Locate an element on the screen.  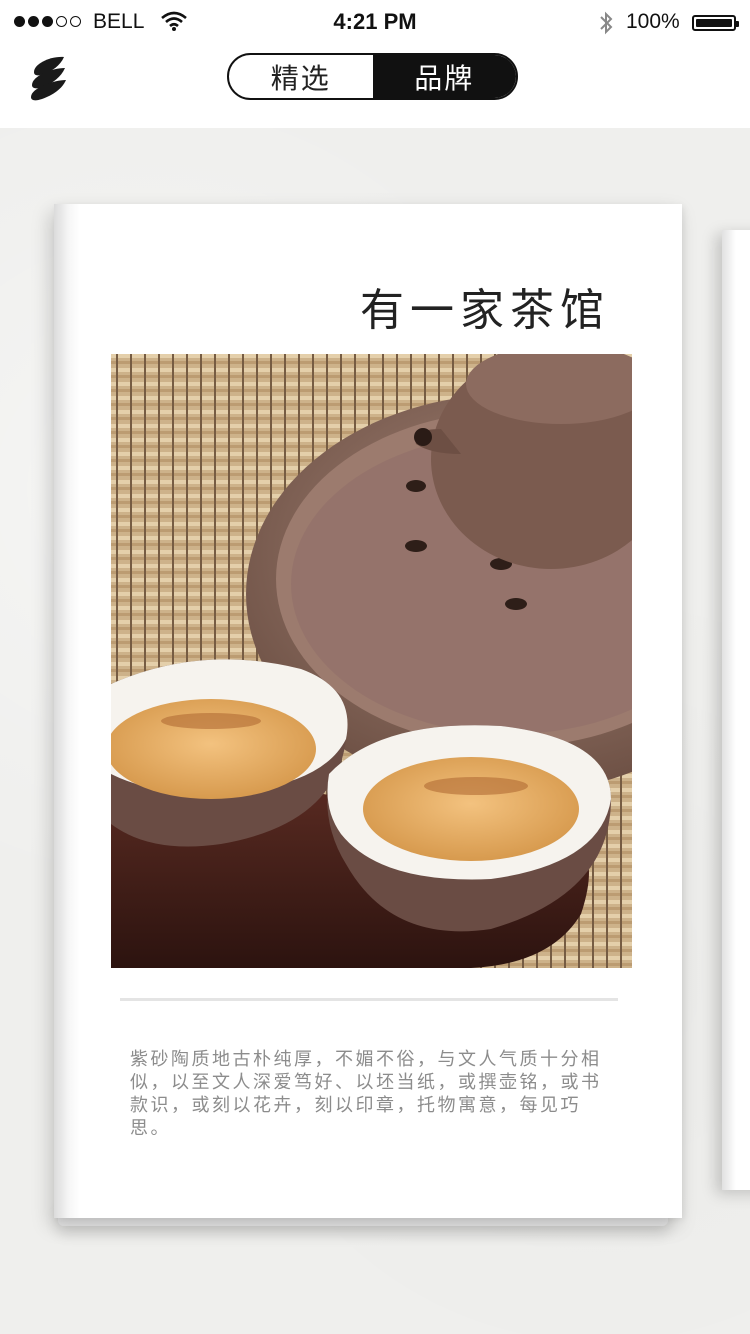
tab-brand: 品牌 is located at coordinates (444, 76).